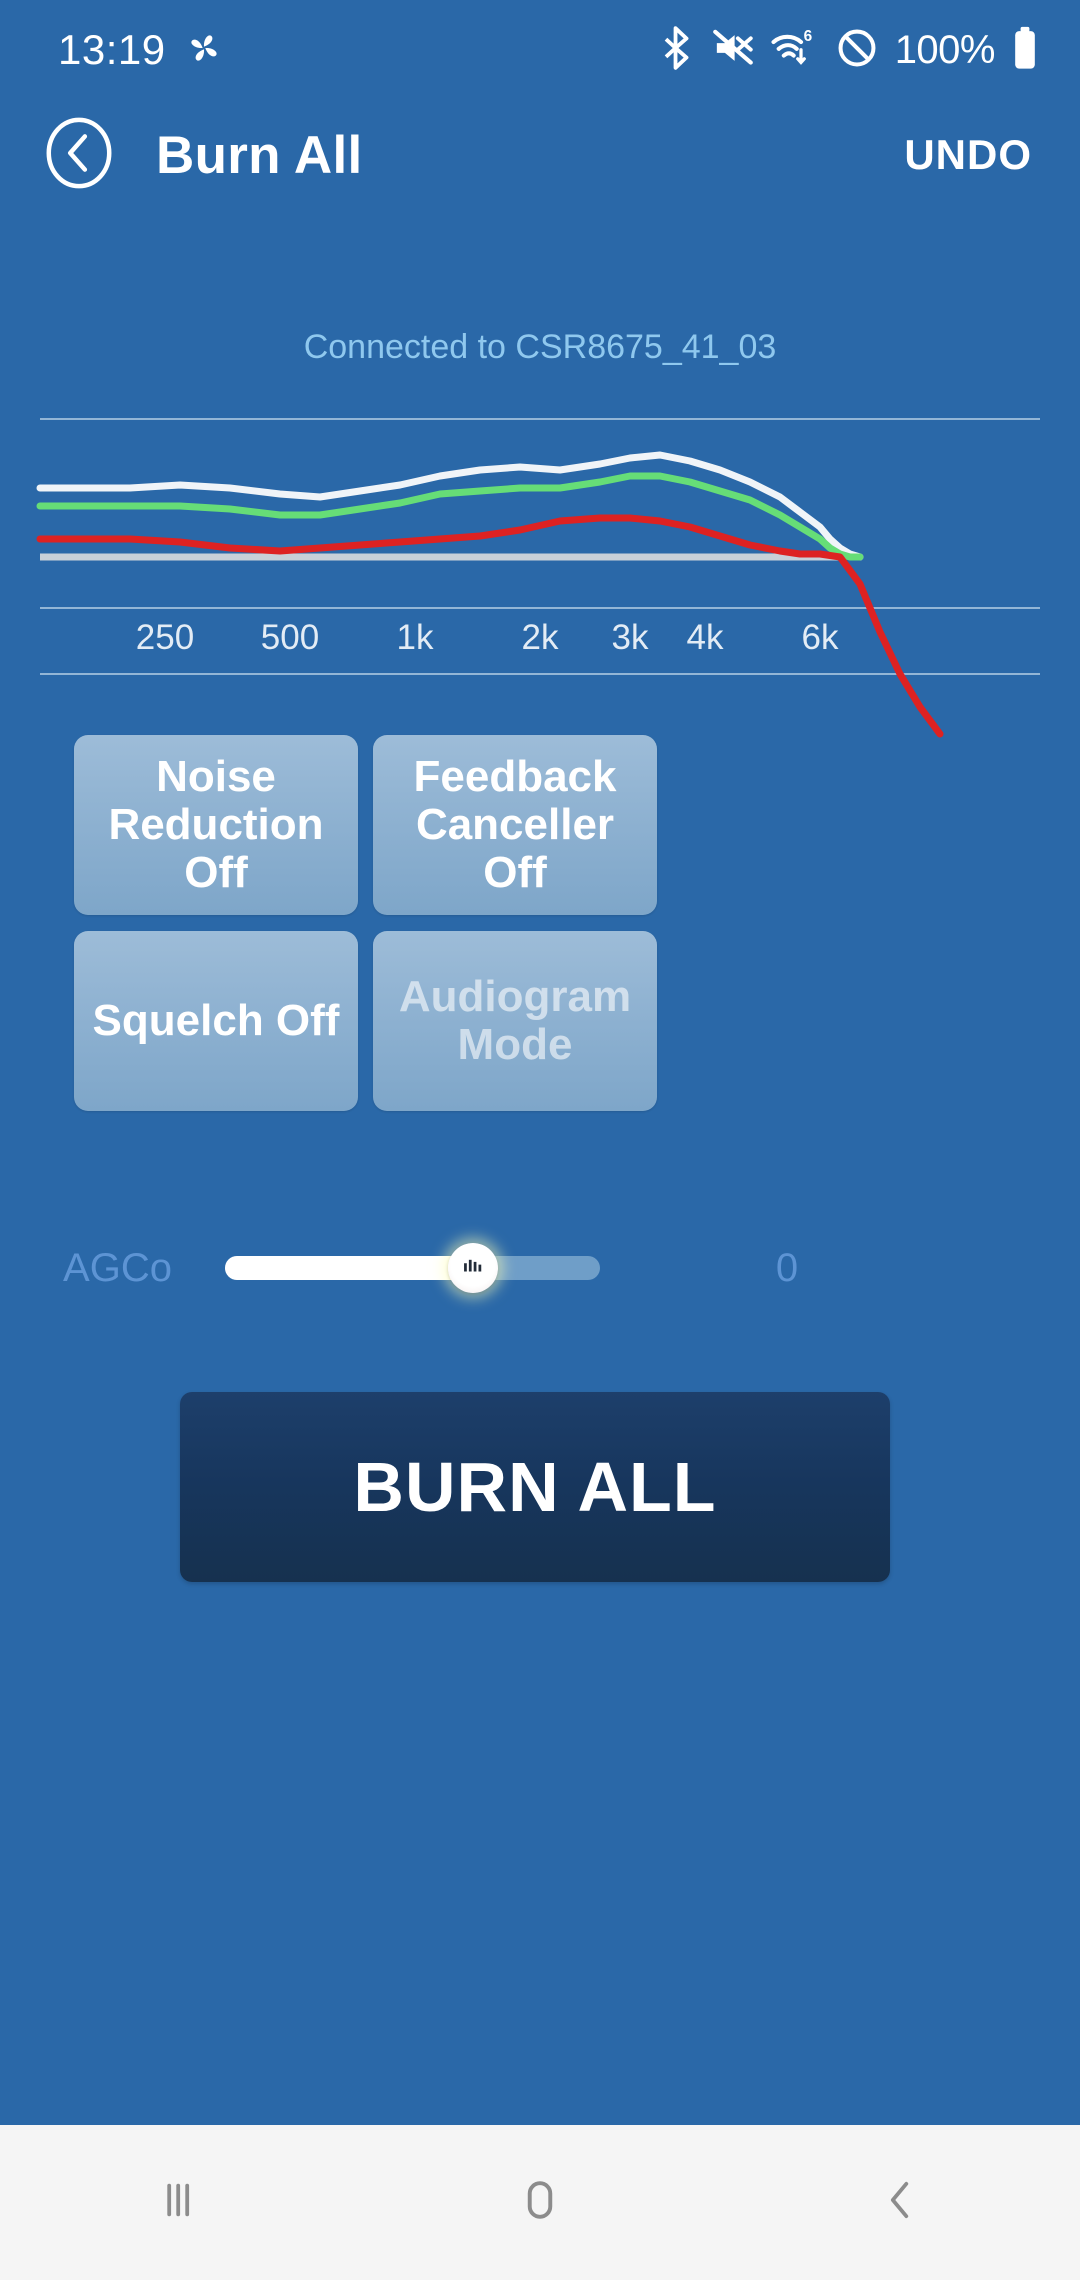  What do you see at coordinates (795, 50) in the screenshot?
I see `wifi-6-icon: 6` at bounding box center [795, 50].